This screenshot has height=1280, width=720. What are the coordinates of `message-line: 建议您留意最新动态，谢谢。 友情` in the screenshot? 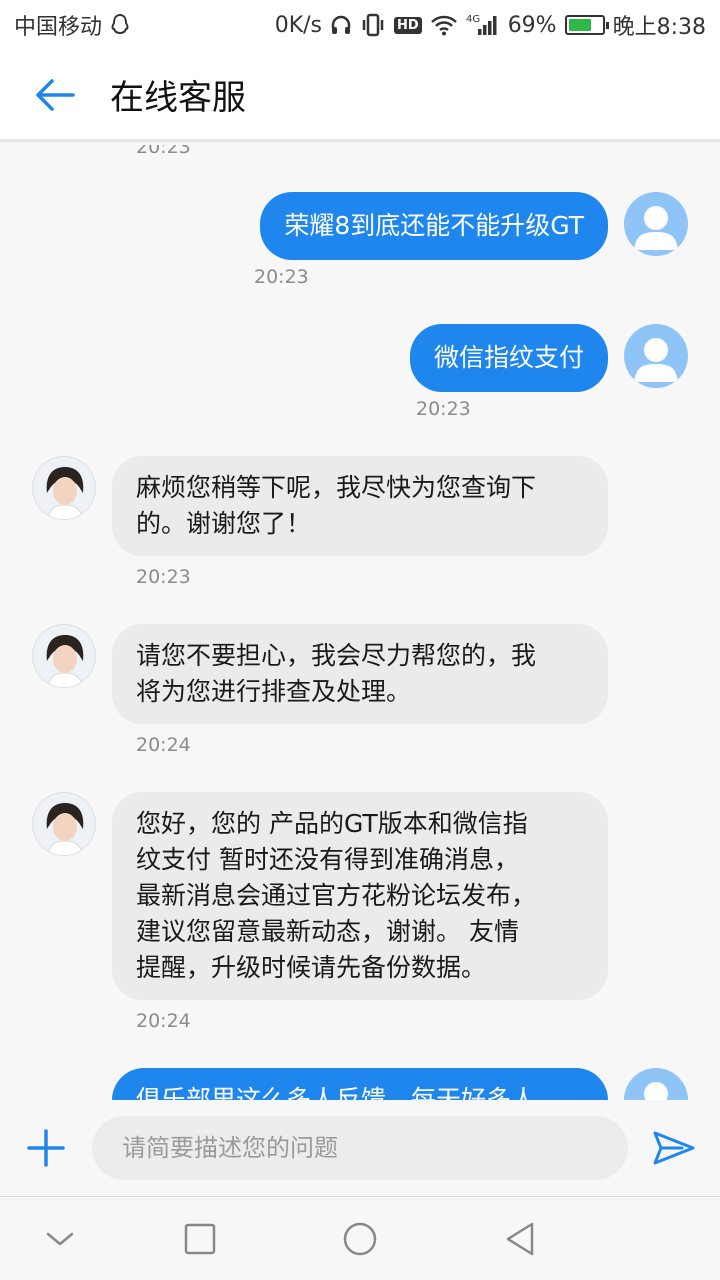 It's located at (327, 931).